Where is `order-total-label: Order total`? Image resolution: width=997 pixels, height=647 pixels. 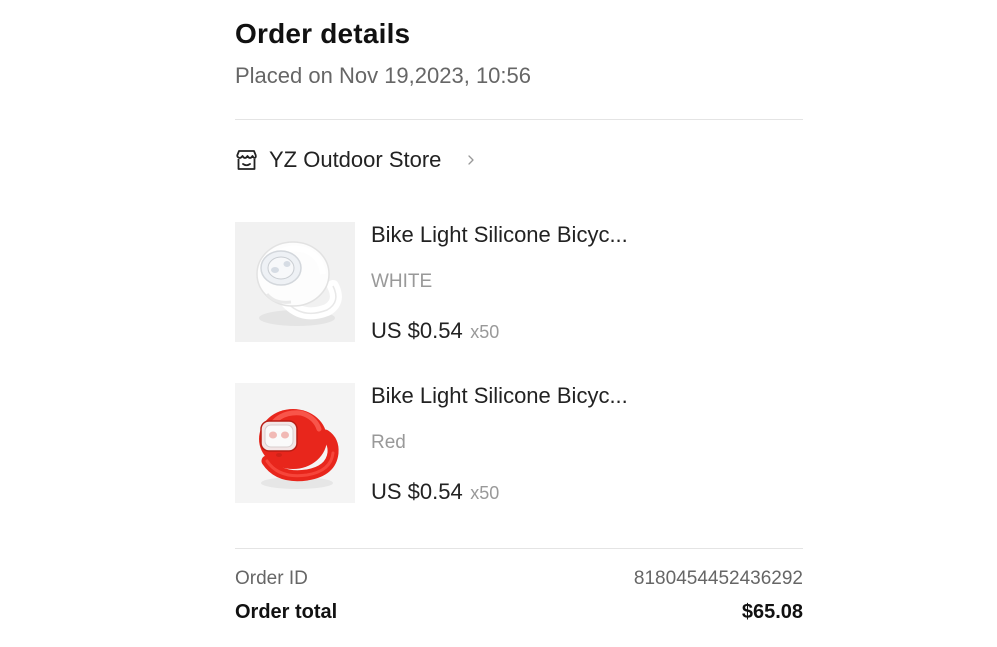 order-total-label: Order total is located at coordinates (286, 612).